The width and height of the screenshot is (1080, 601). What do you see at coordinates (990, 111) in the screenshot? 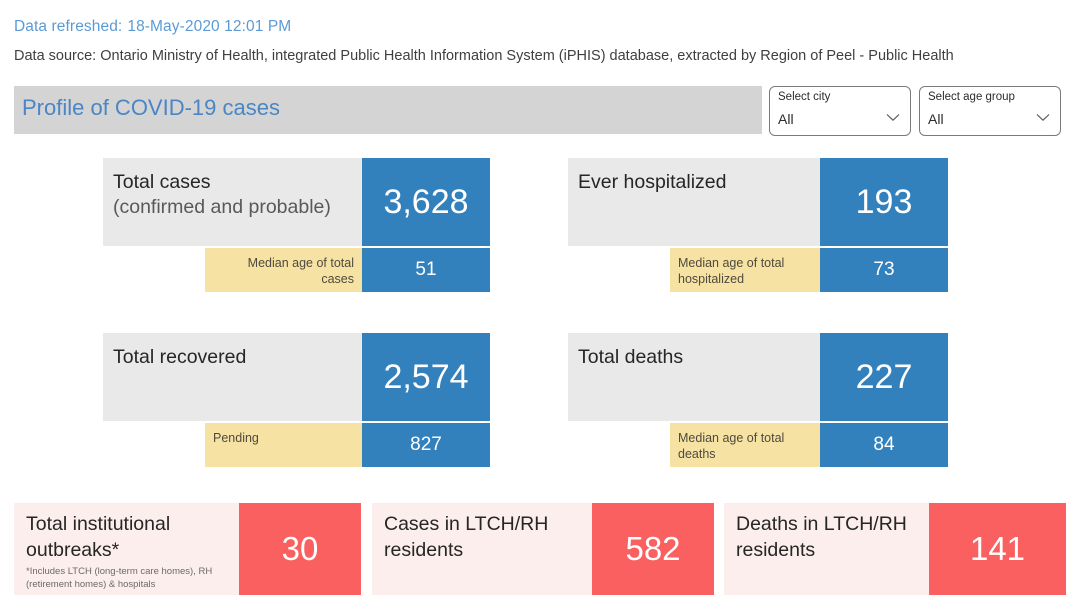
I see `select-age-group-dropdown: Select age group All` at bounding box center [990, 111].